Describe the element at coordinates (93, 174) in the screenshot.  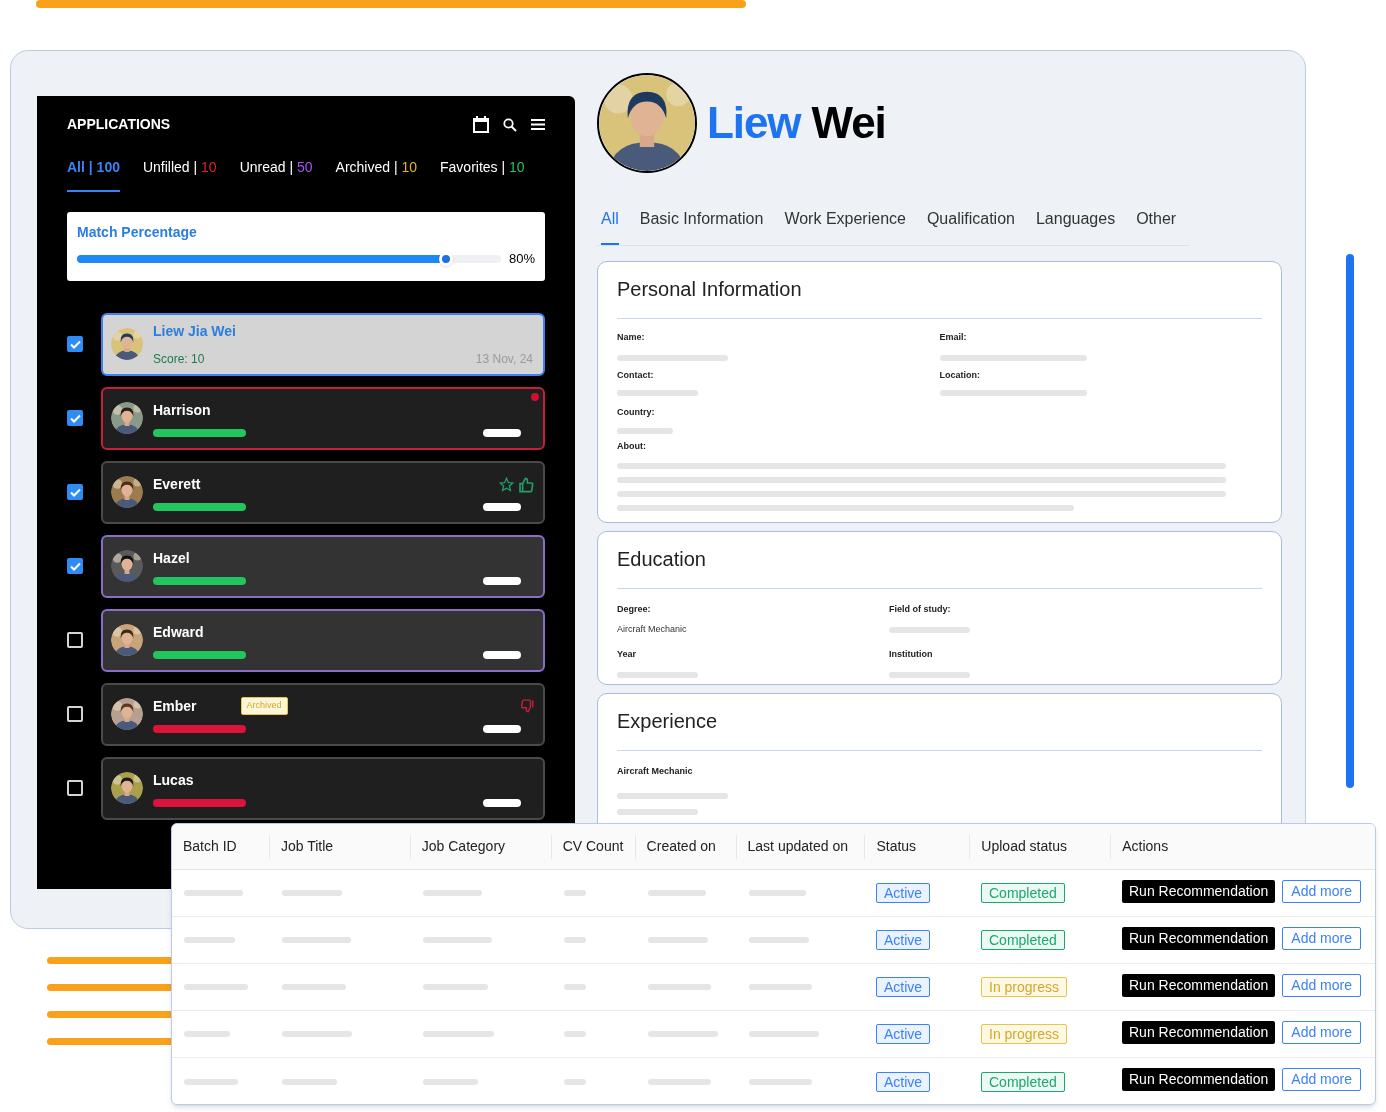
I see `filter-tab: All | 100` at that location.